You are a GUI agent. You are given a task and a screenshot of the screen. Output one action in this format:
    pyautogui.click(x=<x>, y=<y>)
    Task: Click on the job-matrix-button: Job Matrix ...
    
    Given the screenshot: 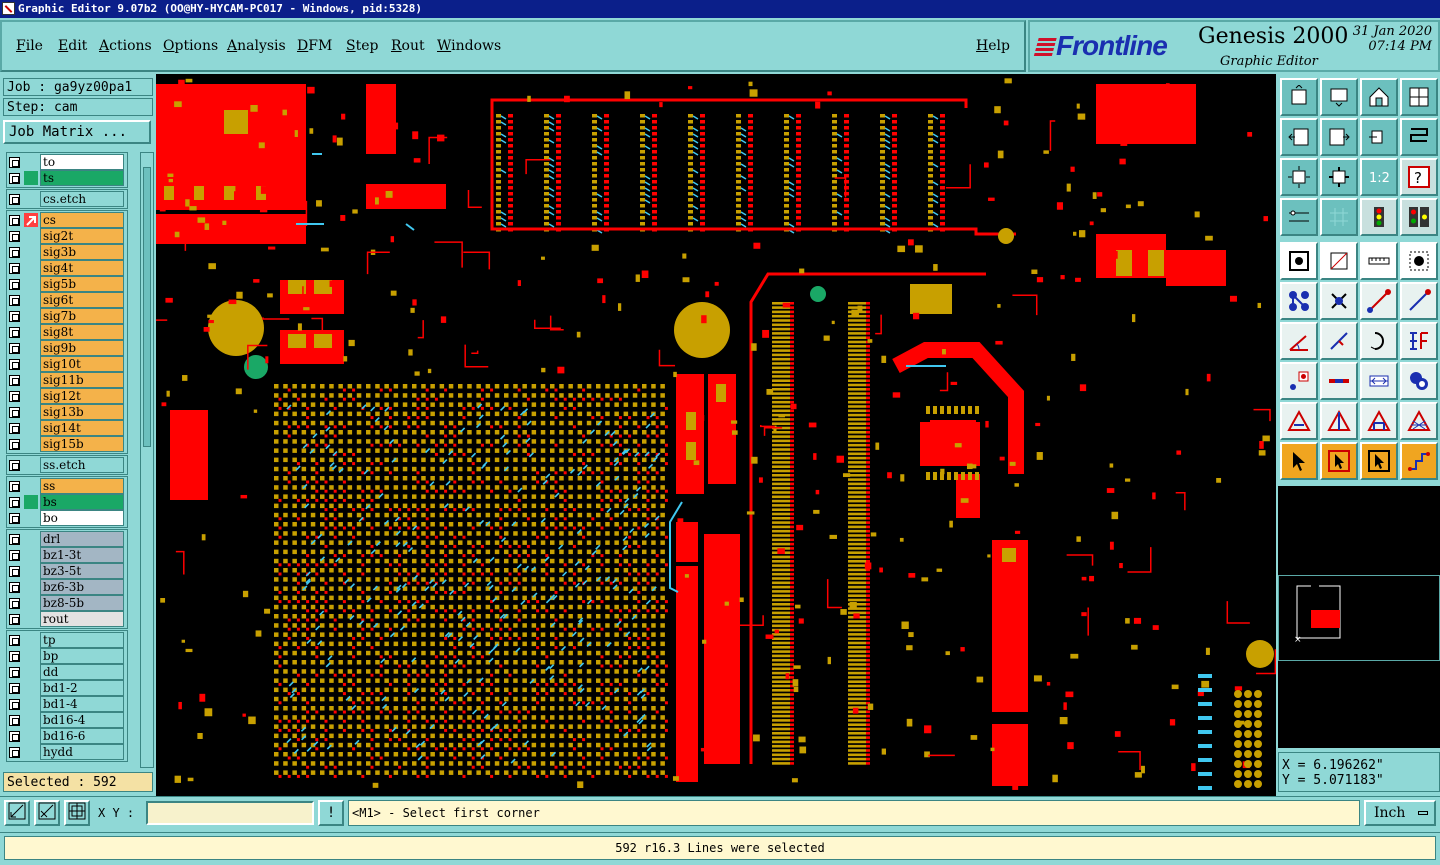 What is the action you would take?
    pyautogui.click(x=77, y=132)
    